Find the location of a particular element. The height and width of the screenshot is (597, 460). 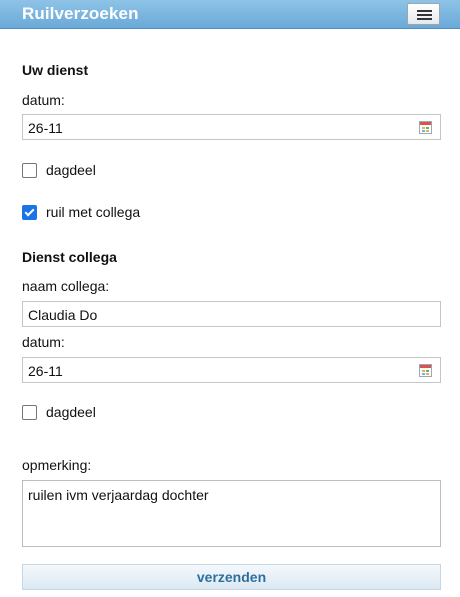

menu-button is located at coordinates (423, 14).